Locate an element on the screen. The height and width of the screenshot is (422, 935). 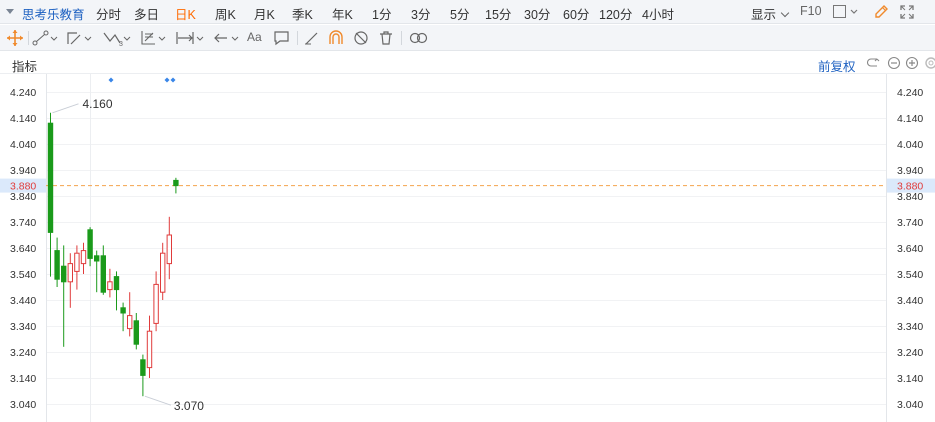
y-tick-label-right: 3.440 is located at coordinates (910, 301).